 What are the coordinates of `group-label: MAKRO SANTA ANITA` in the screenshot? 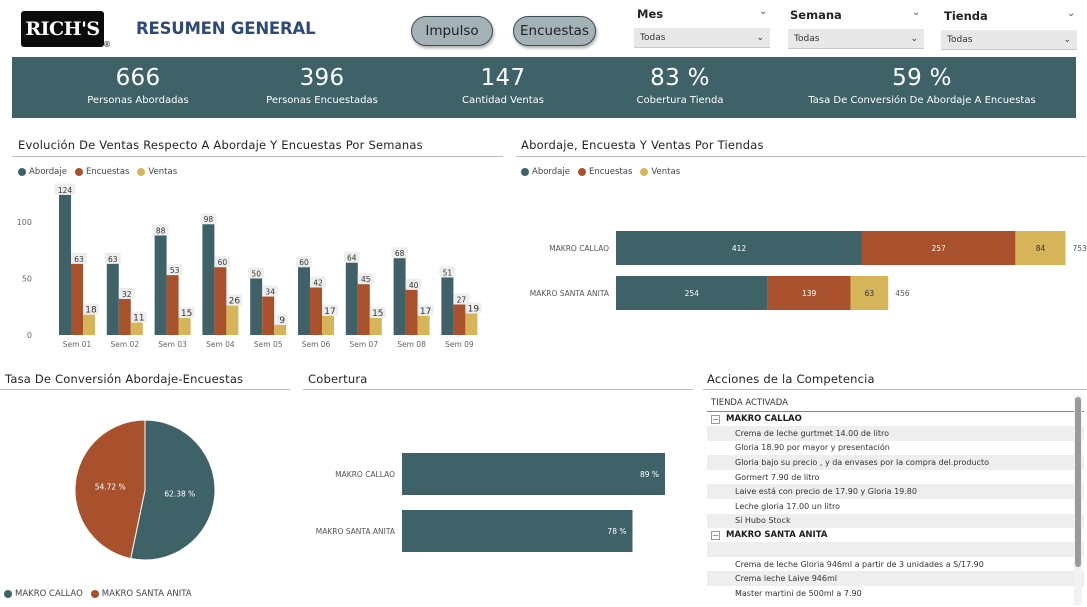 It's located at (777, 535).